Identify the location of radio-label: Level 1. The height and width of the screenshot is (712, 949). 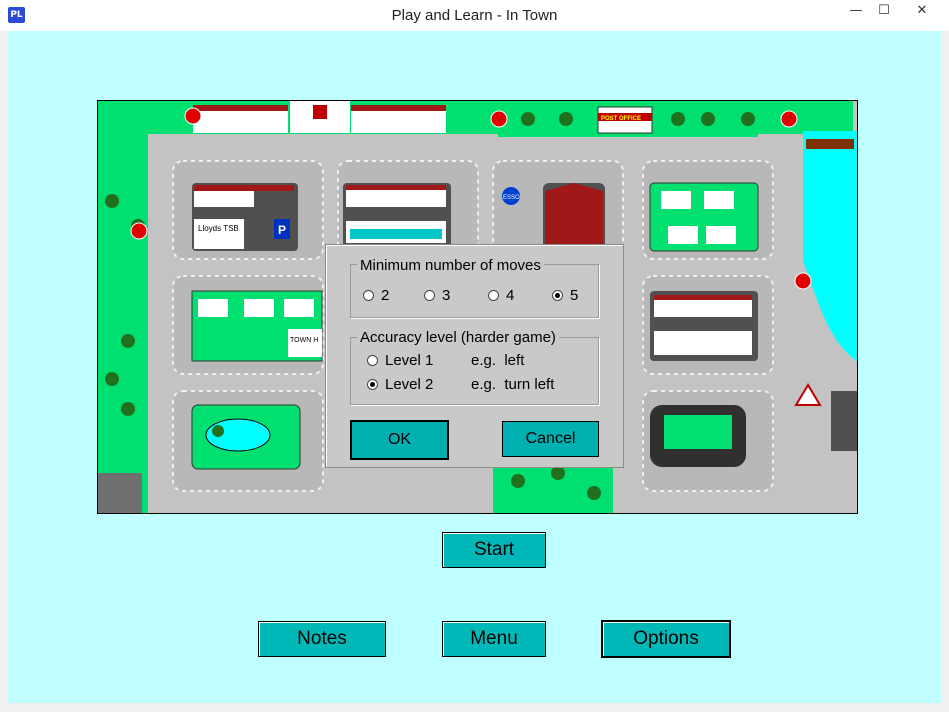
(409, 360).